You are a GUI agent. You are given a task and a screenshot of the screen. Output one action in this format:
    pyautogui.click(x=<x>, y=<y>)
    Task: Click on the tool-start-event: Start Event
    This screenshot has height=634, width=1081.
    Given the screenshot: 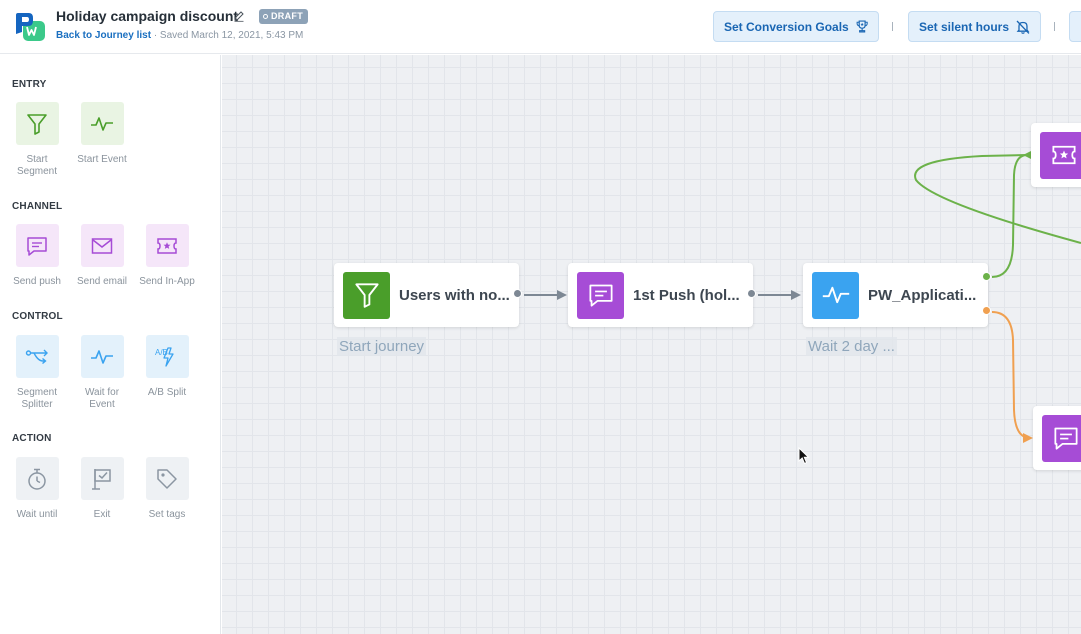 What is the action you would take?
    pyautogui.click(x=102, y=134)
    